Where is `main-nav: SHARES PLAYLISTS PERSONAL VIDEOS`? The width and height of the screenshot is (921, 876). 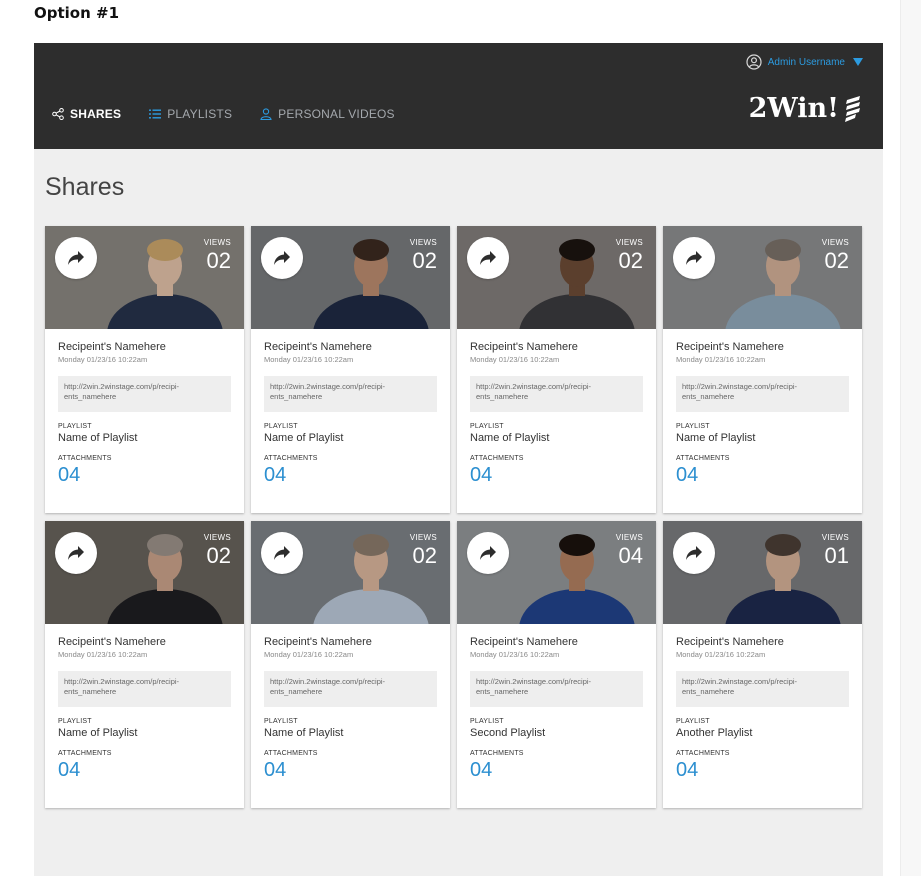 main-nav: SHARES PLAYLISTS PERSONAL VIDEOS is located at coordinates (223, 114).